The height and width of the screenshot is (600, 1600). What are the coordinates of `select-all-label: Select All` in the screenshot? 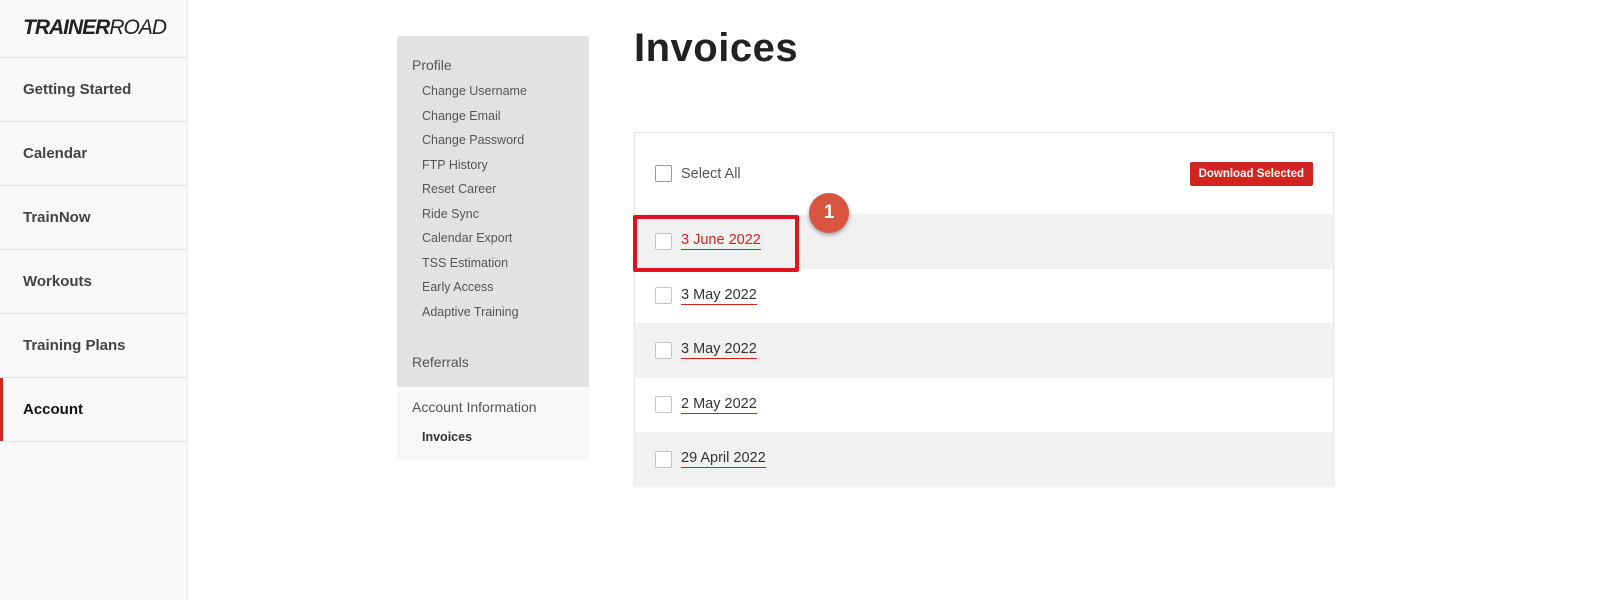 It's located at (711, 173).